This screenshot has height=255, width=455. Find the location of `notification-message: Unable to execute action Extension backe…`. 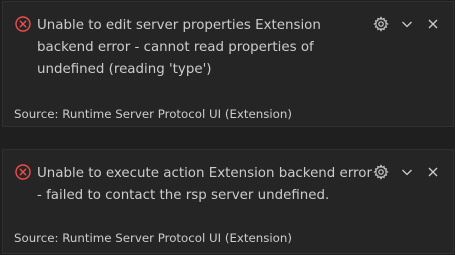

notification-message: Unable to execute action Extension backe… is located at coordinates (204, 184).